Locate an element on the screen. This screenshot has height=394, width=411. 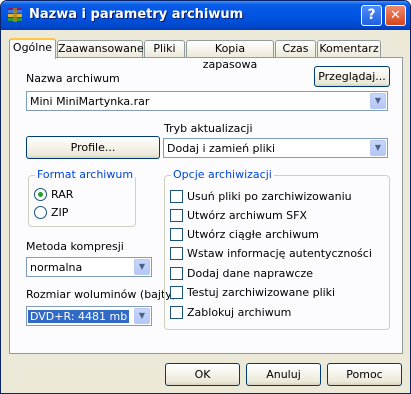
archive-name-value: Mini MiniMartynka.rar is located at coordinates (90, 101).